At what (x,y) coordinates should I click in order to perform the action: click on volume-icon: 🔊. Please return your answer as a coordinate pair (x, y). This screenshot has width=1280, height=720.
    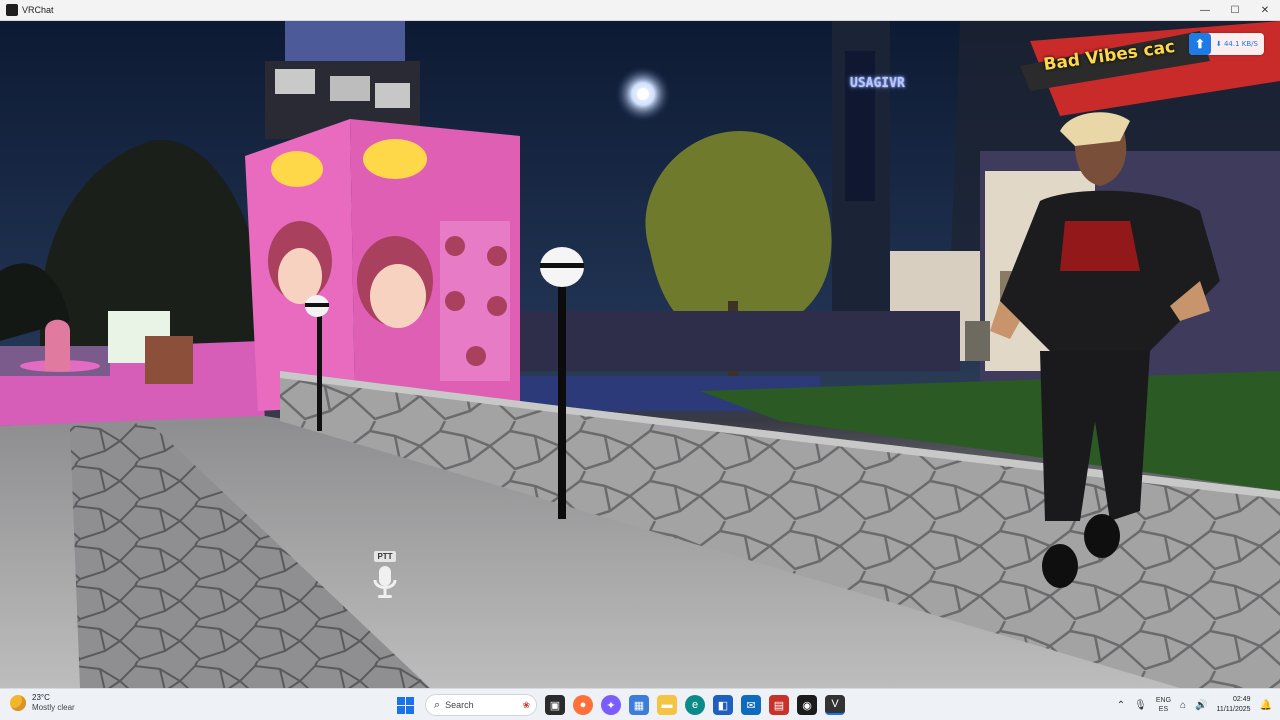
    Looking at the image, I should click on (1201, 705).